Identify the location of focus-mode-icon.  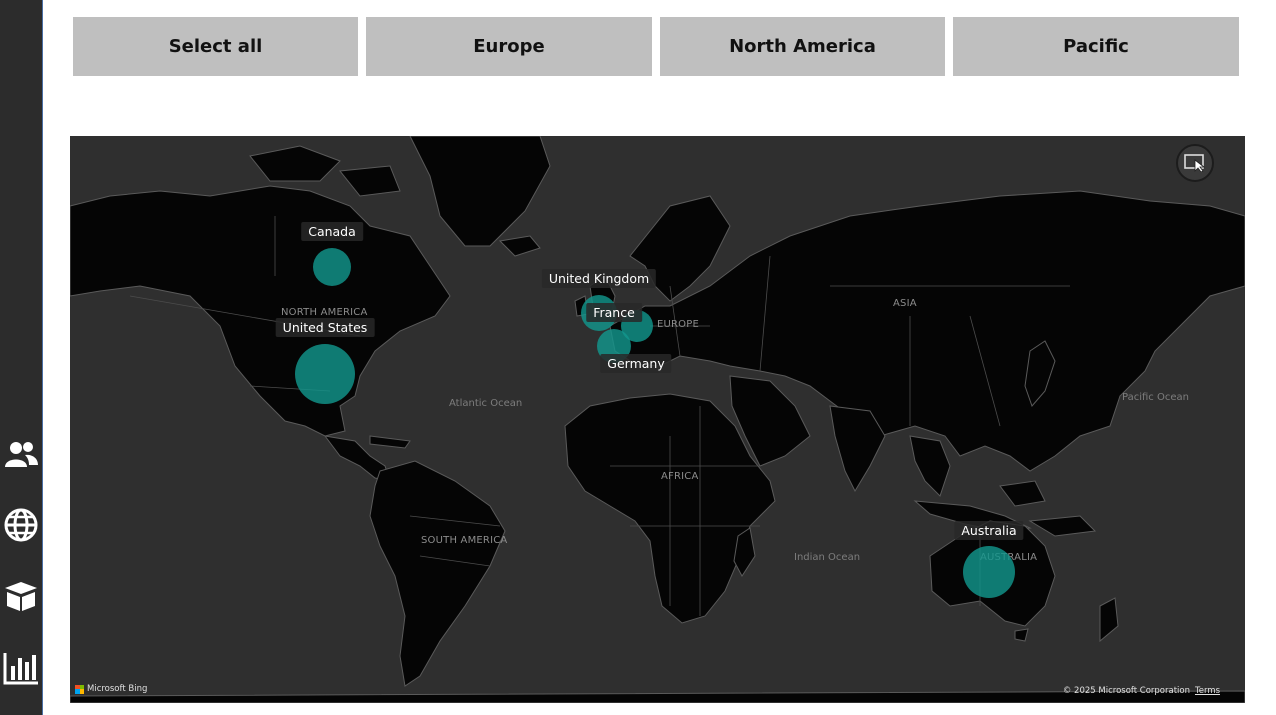
(1195, 163).